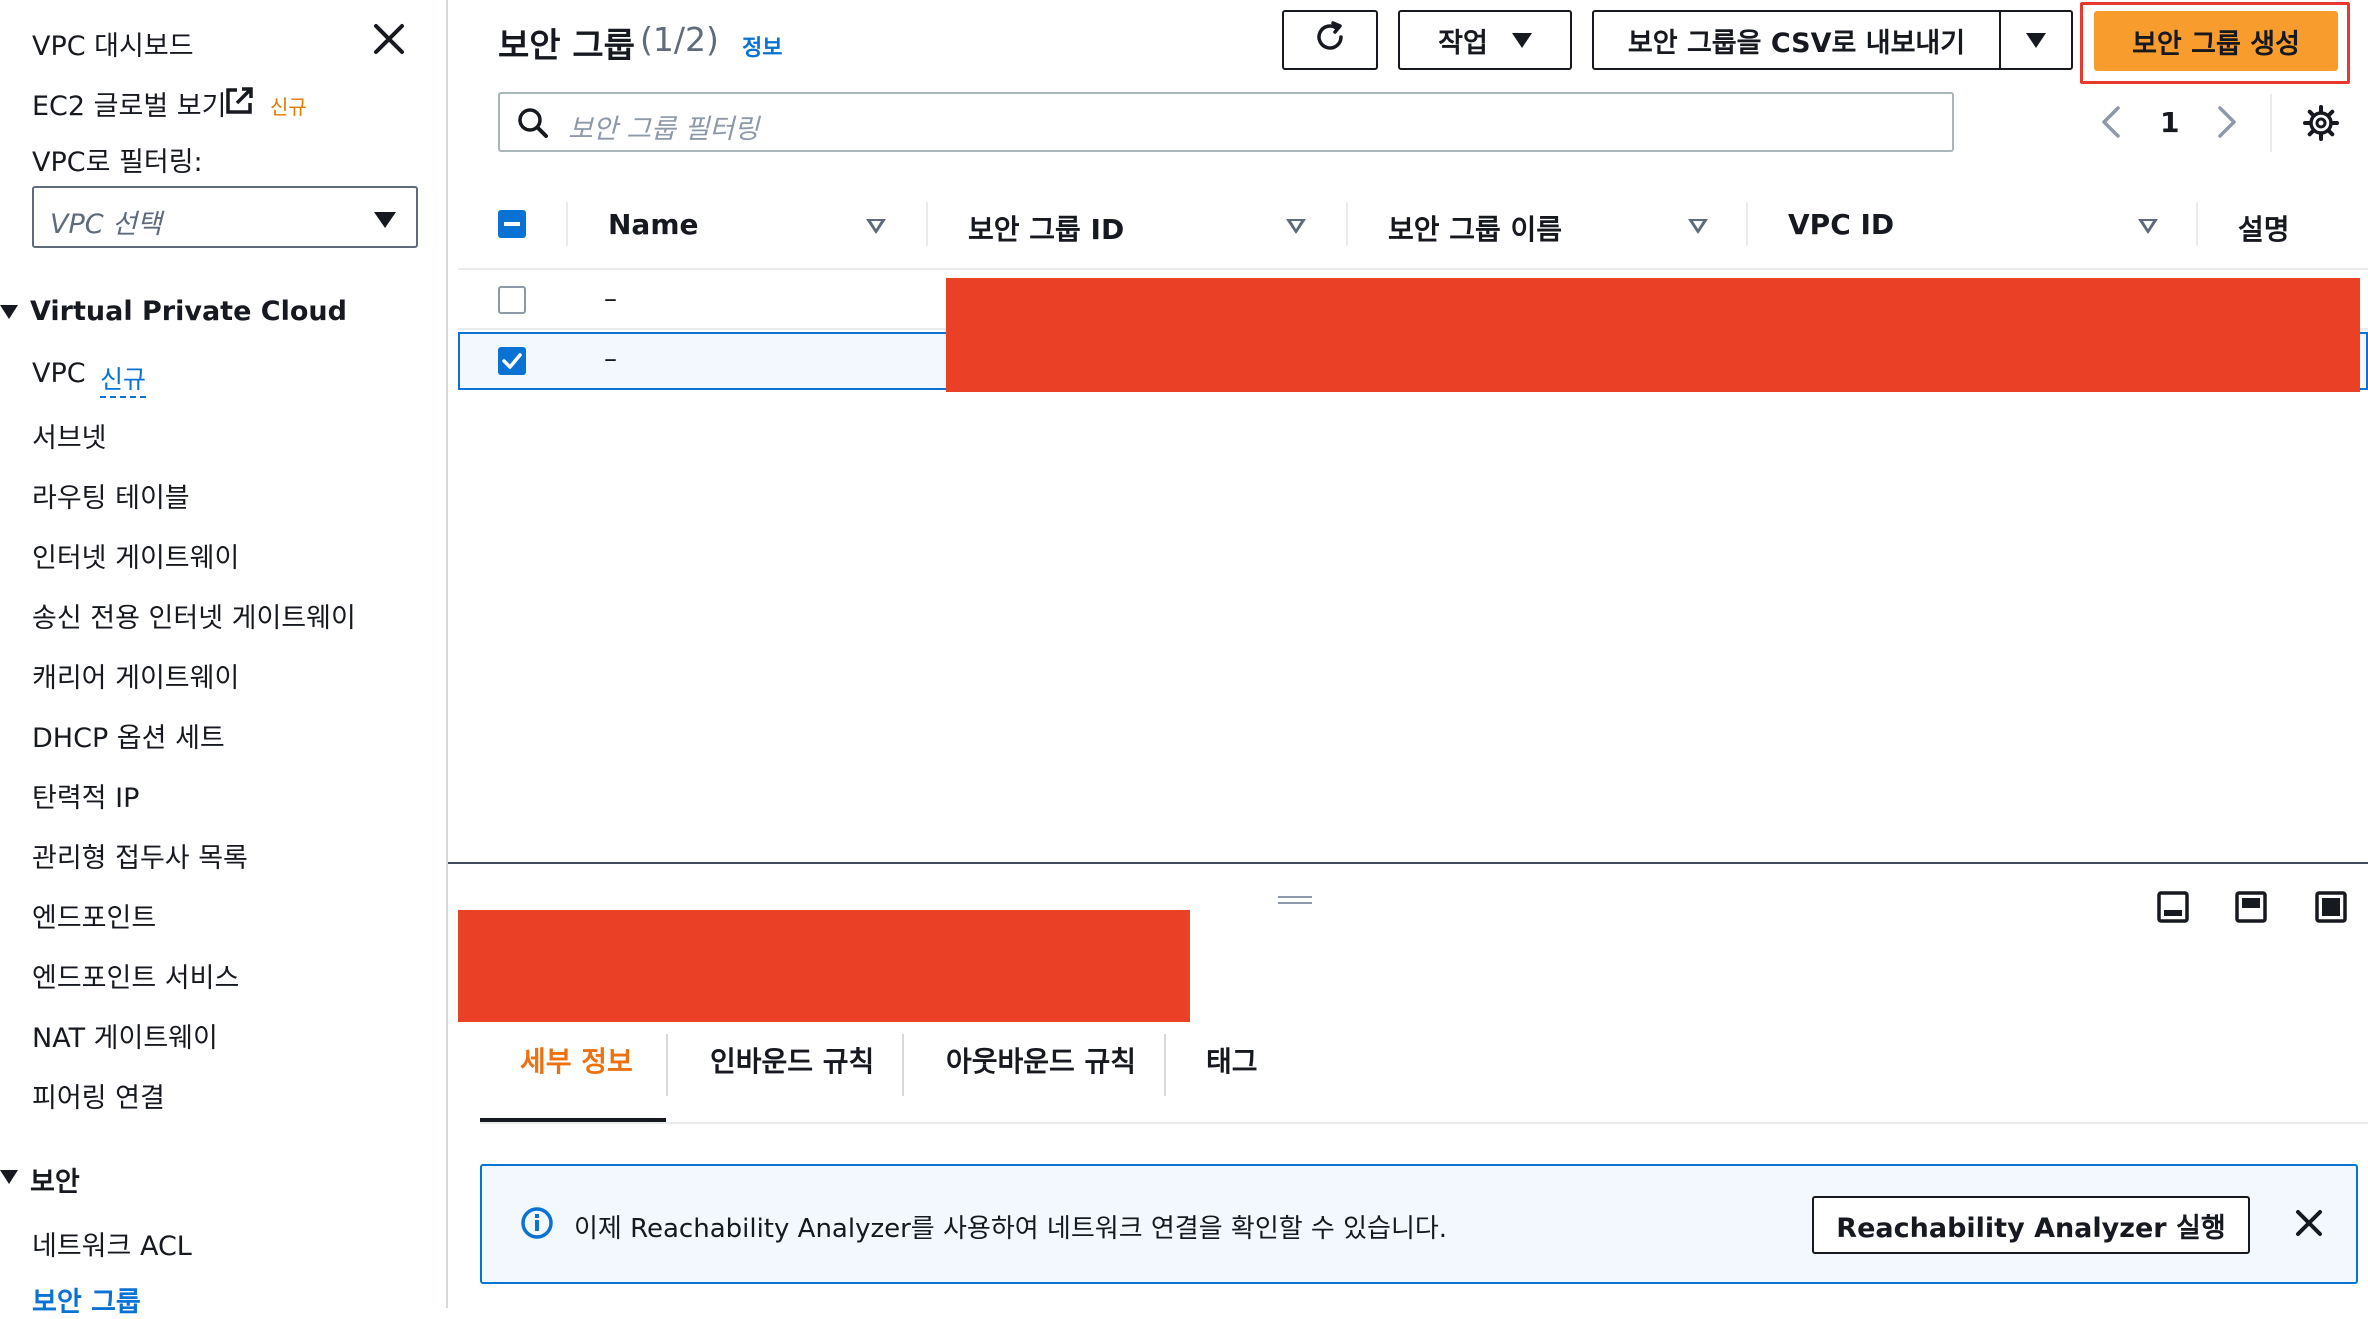 This screenshot has width=2368, height=1319. I want to click on sidebar-item-nat-gateways: NAT 게이트웨이, so click(125, 1035).